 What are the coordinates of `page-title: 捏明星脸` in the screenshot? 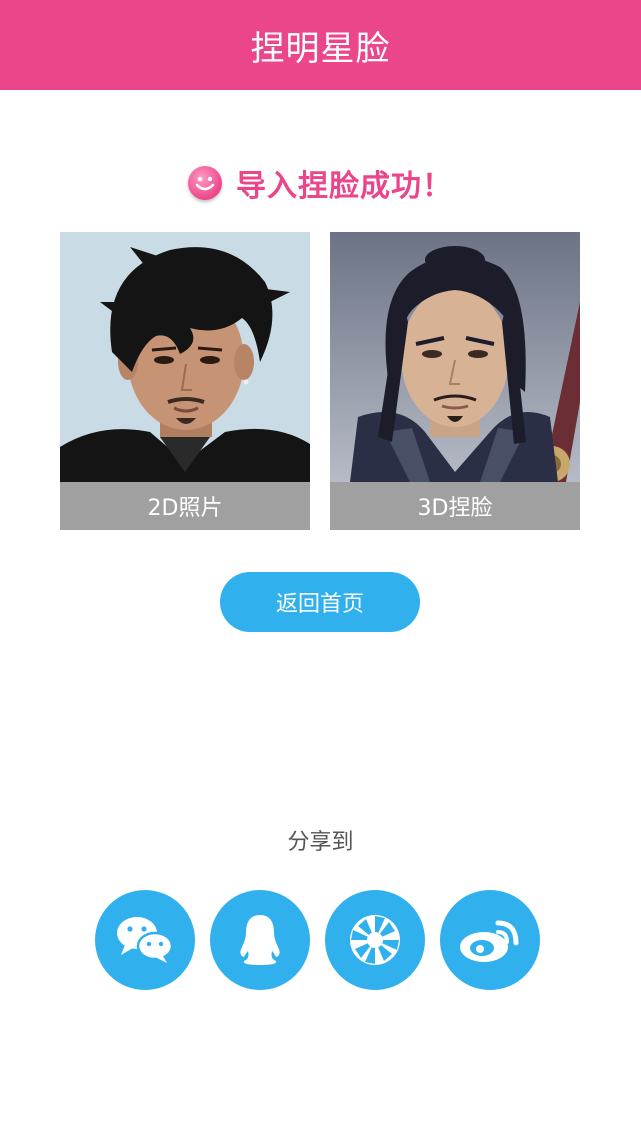 It's located at (320, 48).